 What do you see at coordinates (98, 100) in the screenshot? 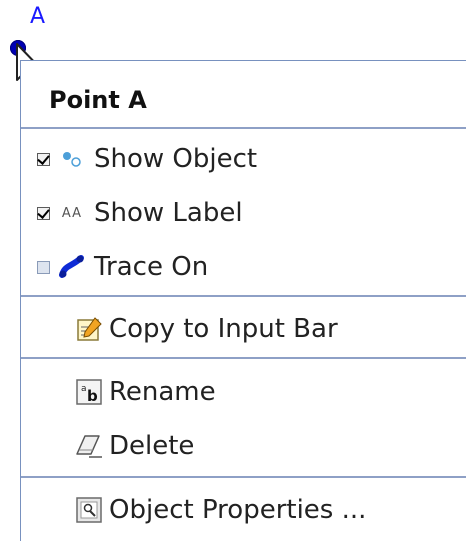
I see `menu-title: Point A` at bounding box center [98, 100].